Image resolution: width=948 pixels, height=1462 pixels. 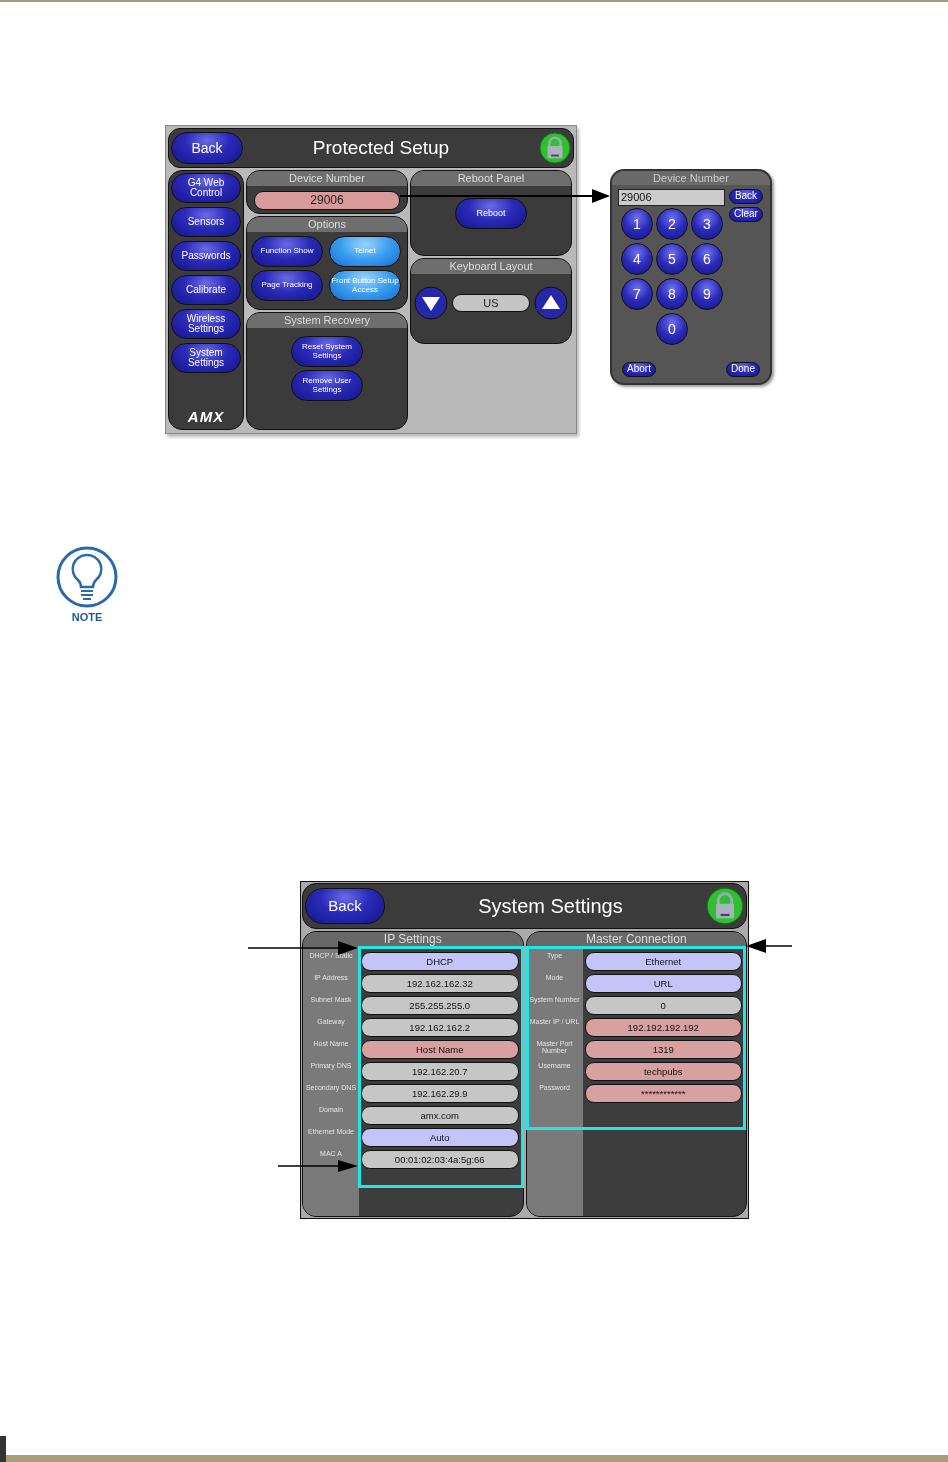 I want to click on number-key: 4, so click(x=637, y=259).